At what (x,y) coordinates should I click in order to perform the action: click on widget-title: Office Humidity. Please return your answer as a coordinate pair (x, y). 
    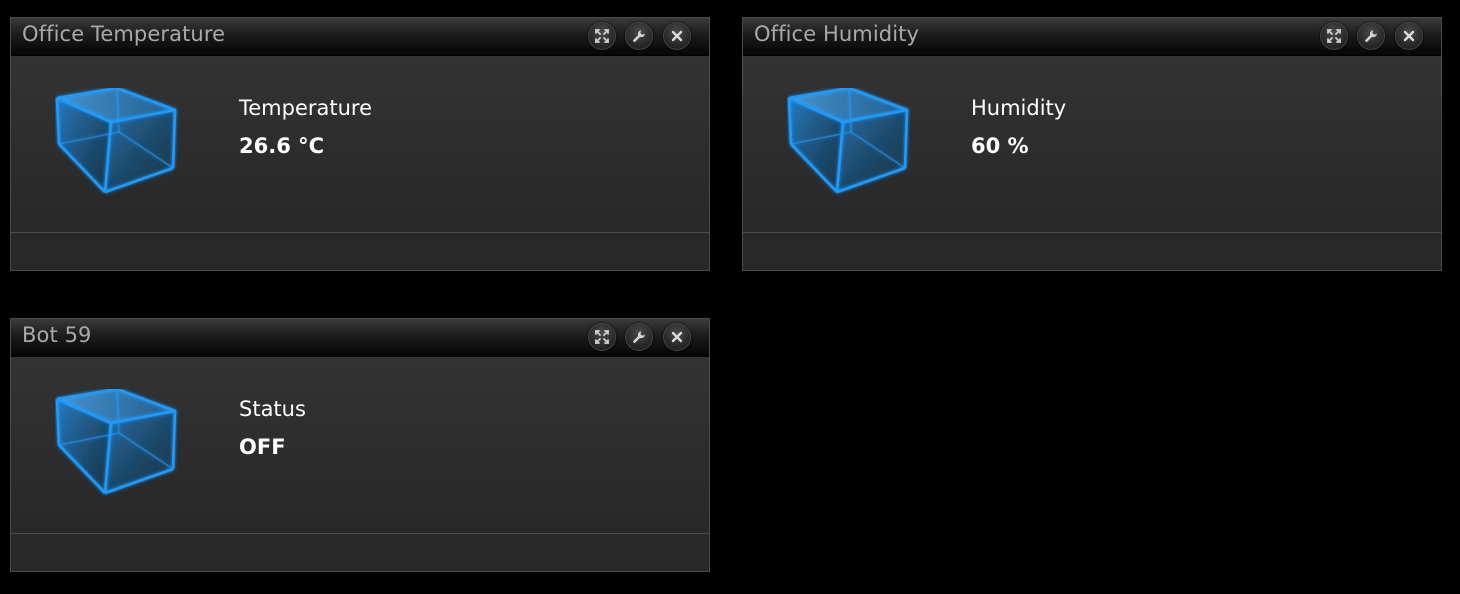
    Looking at the image, I should click on (837, 34).